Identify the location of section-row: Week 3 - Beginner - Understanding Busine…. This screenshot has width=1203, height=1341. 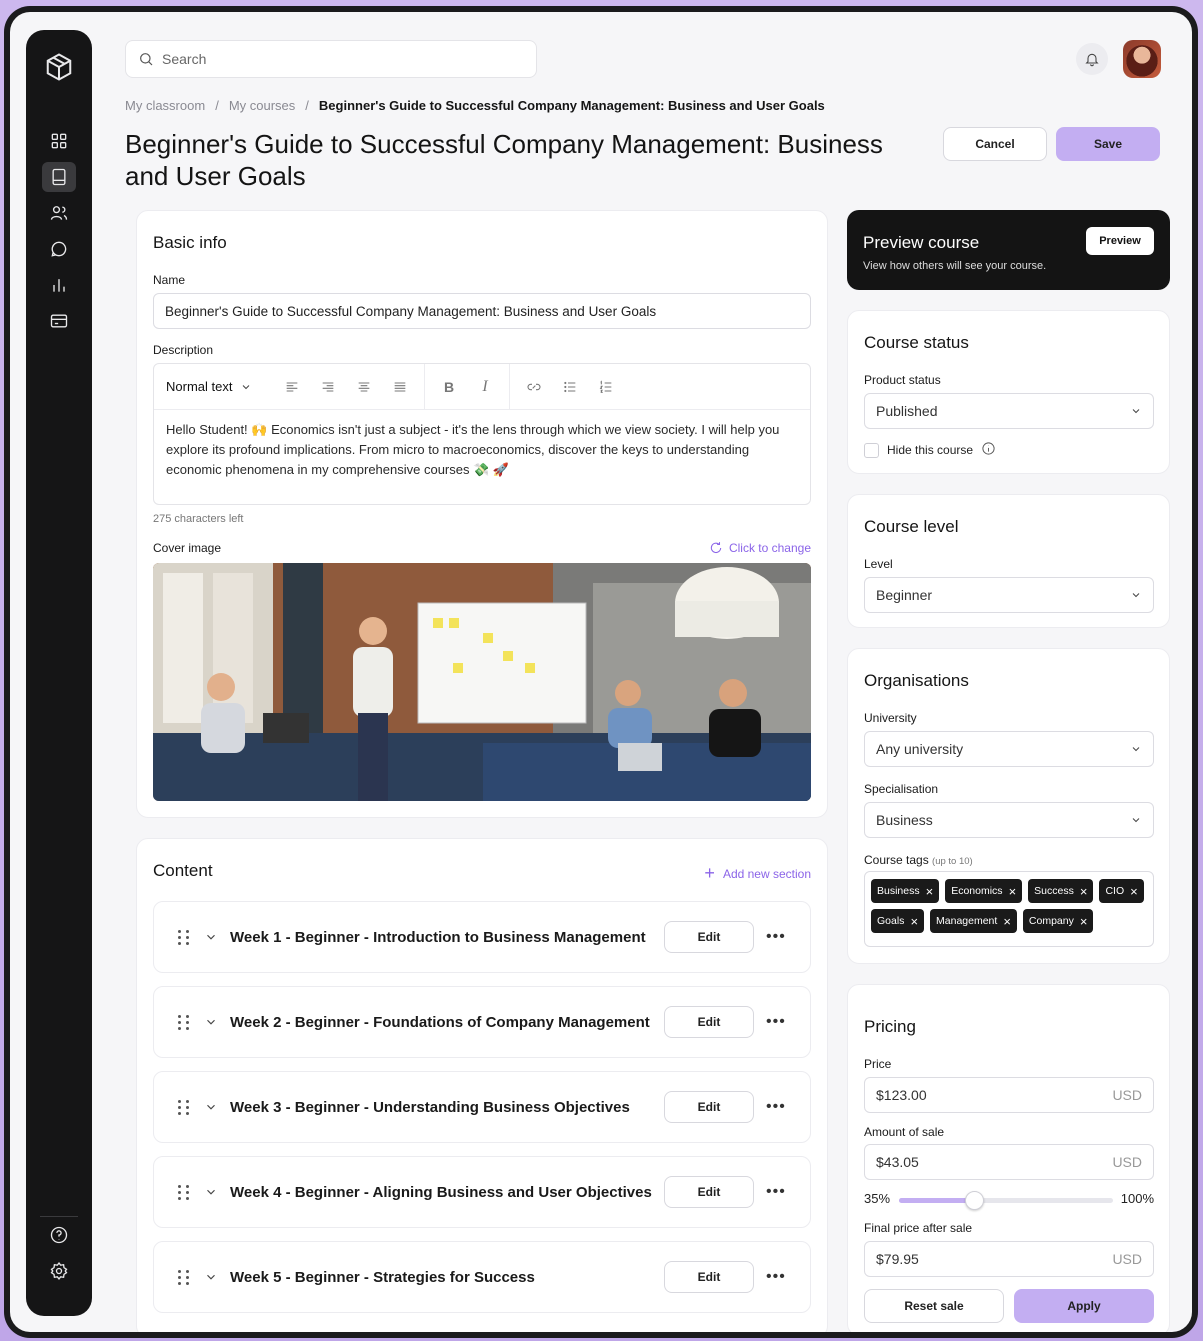
(482, 1107).